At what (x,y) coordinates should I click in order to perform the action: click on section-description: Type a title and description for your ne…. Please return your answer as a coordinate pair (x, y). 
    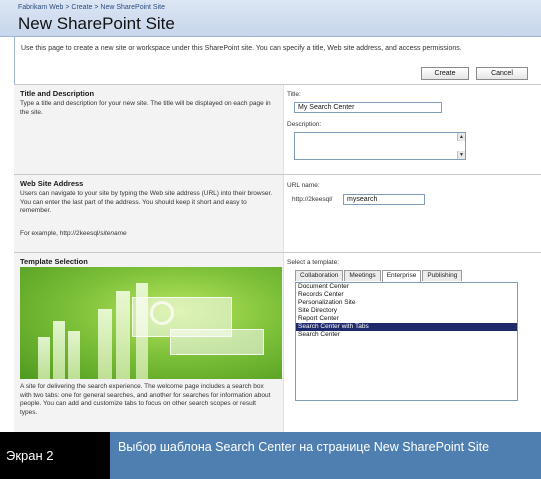
    Looking at the image, I should click on (145, 108).